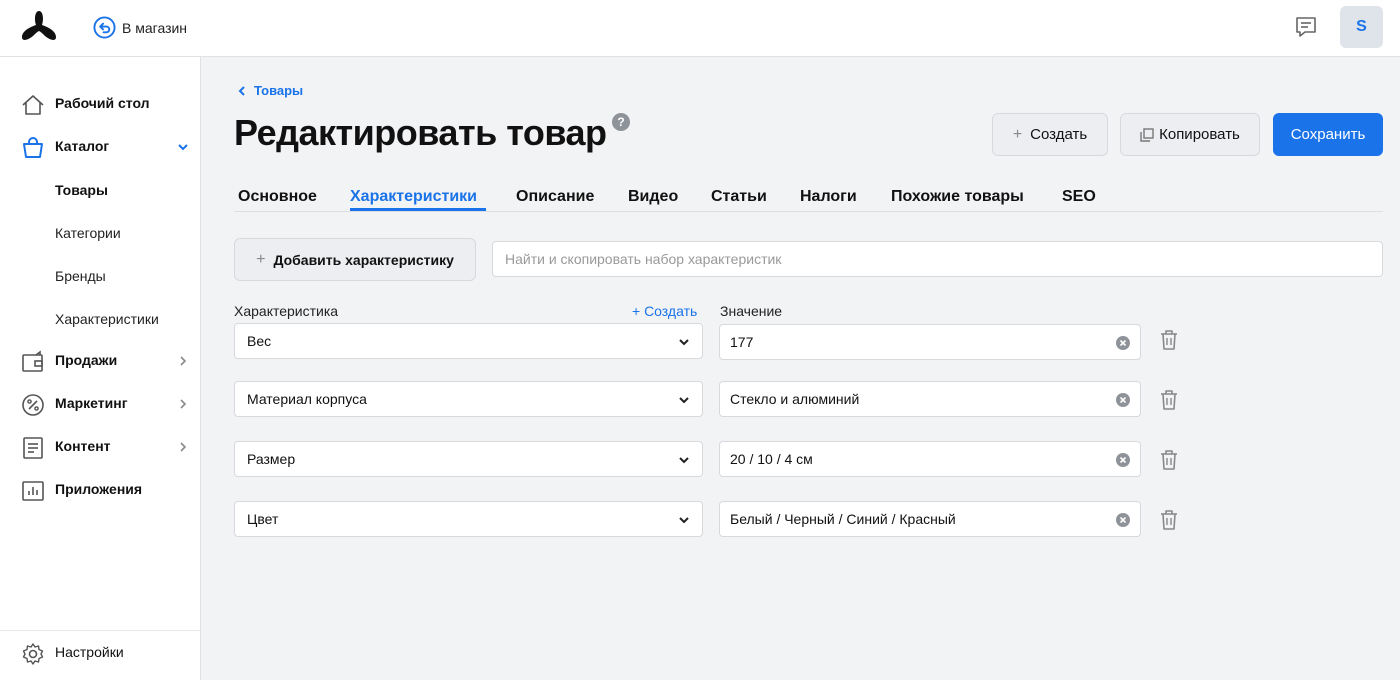 This screenshot has height=680, width=1400. Describe the element at coordinates (751, 311) in the screenshot. I see `value-column-label: Значение` at that location.